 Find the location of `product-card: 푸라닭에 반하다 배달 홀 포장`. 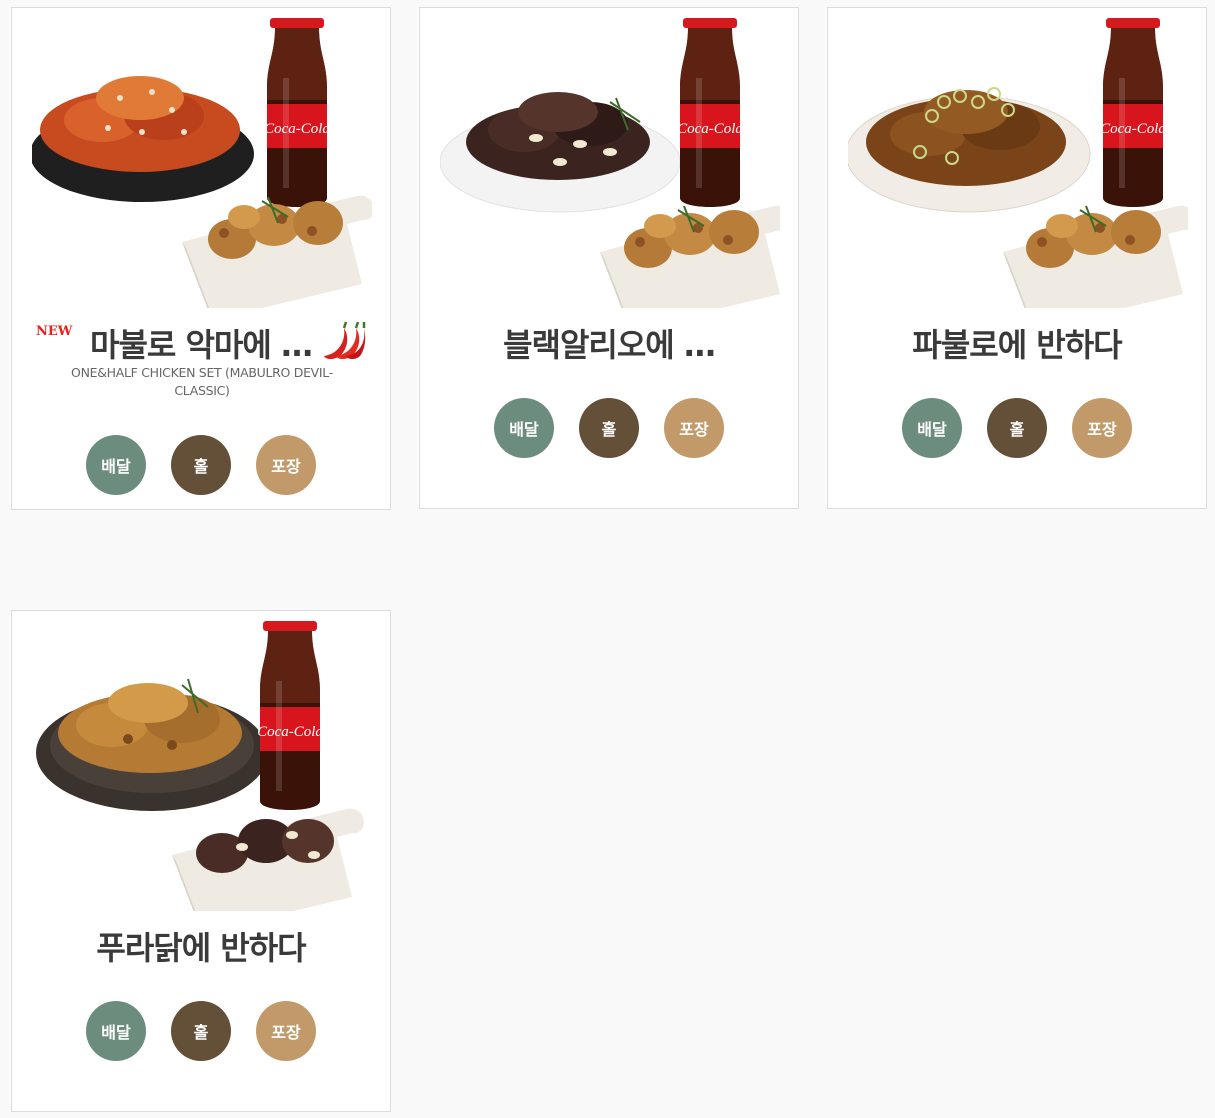

product-card: 푸라닭에 반하다 배달 홀 포장 is located at coordinates (201, 861).